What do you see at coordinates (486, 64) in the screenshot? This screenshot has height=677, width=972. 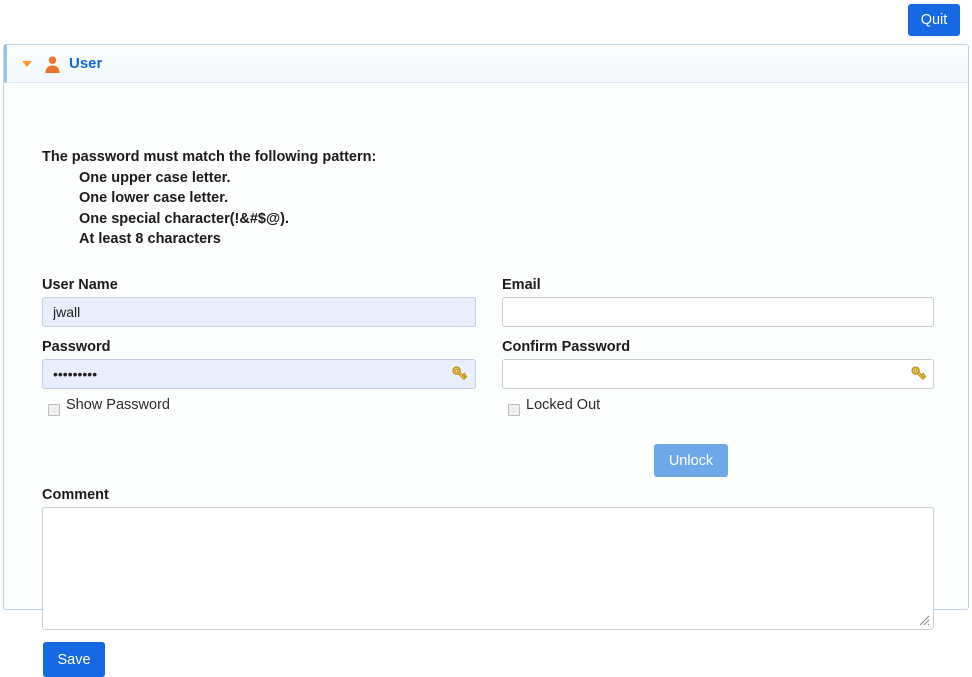 I see `user-panel-header: User` at bounding box center [486, 64].